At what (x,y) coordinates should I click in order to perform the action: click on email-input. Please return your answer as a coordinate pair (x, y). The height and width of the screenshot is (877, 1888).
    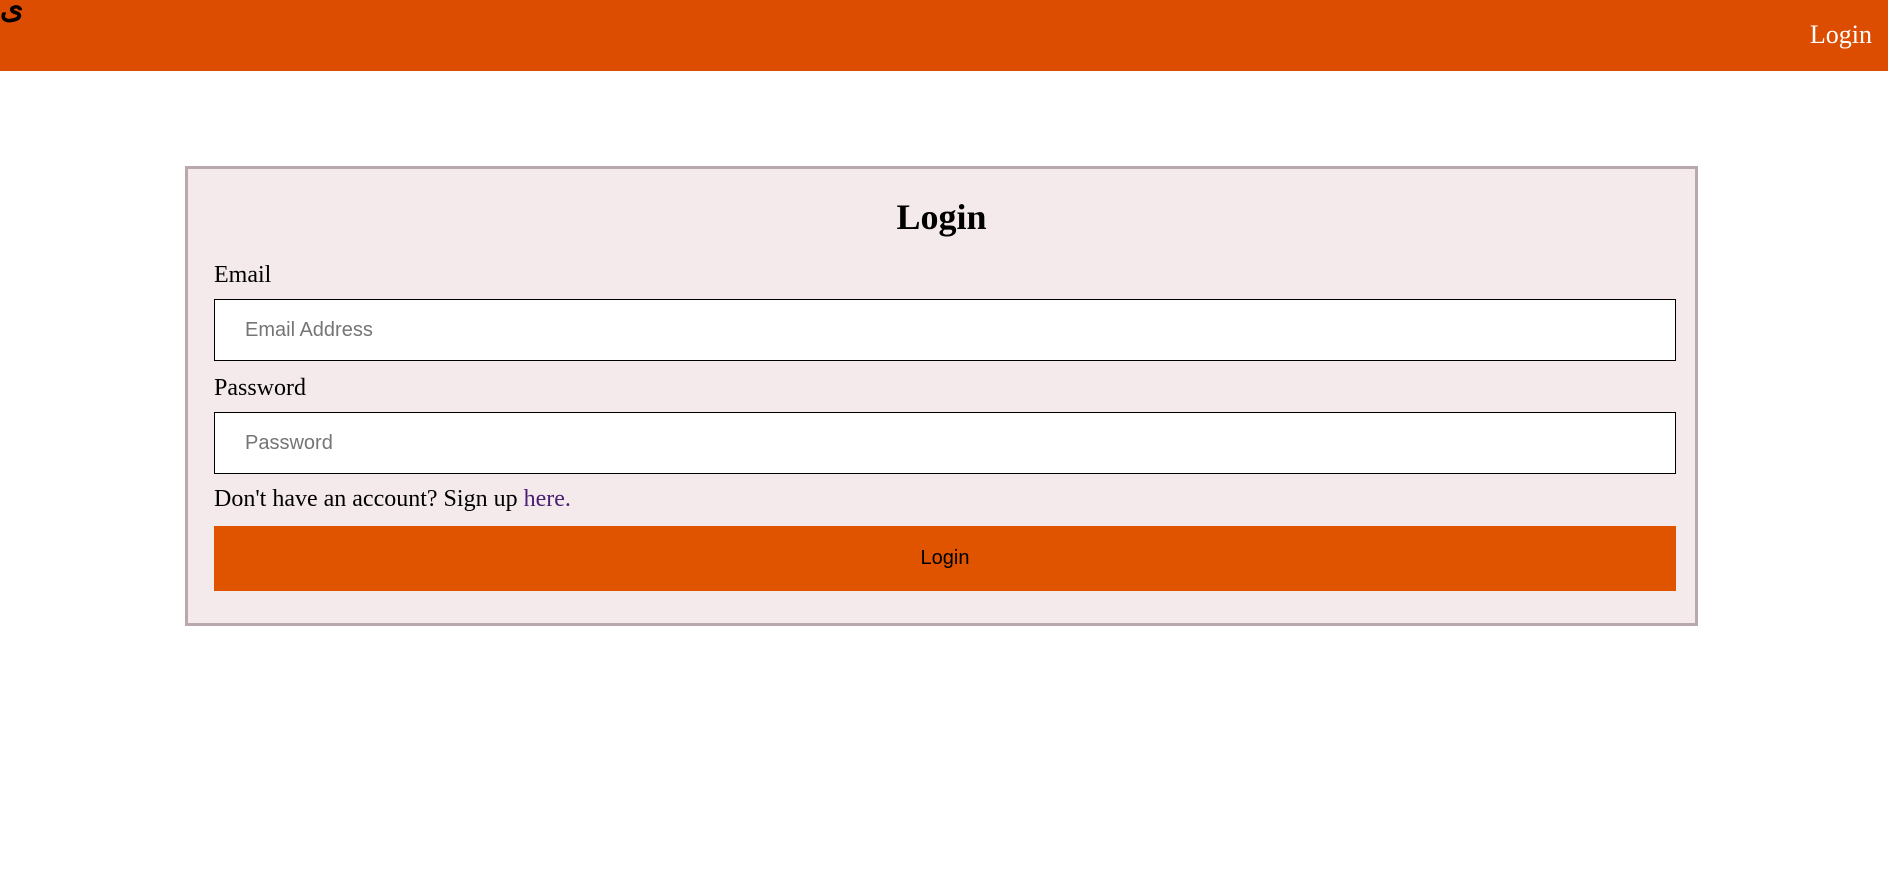
    Looking at the image, I should click on (945, 330).